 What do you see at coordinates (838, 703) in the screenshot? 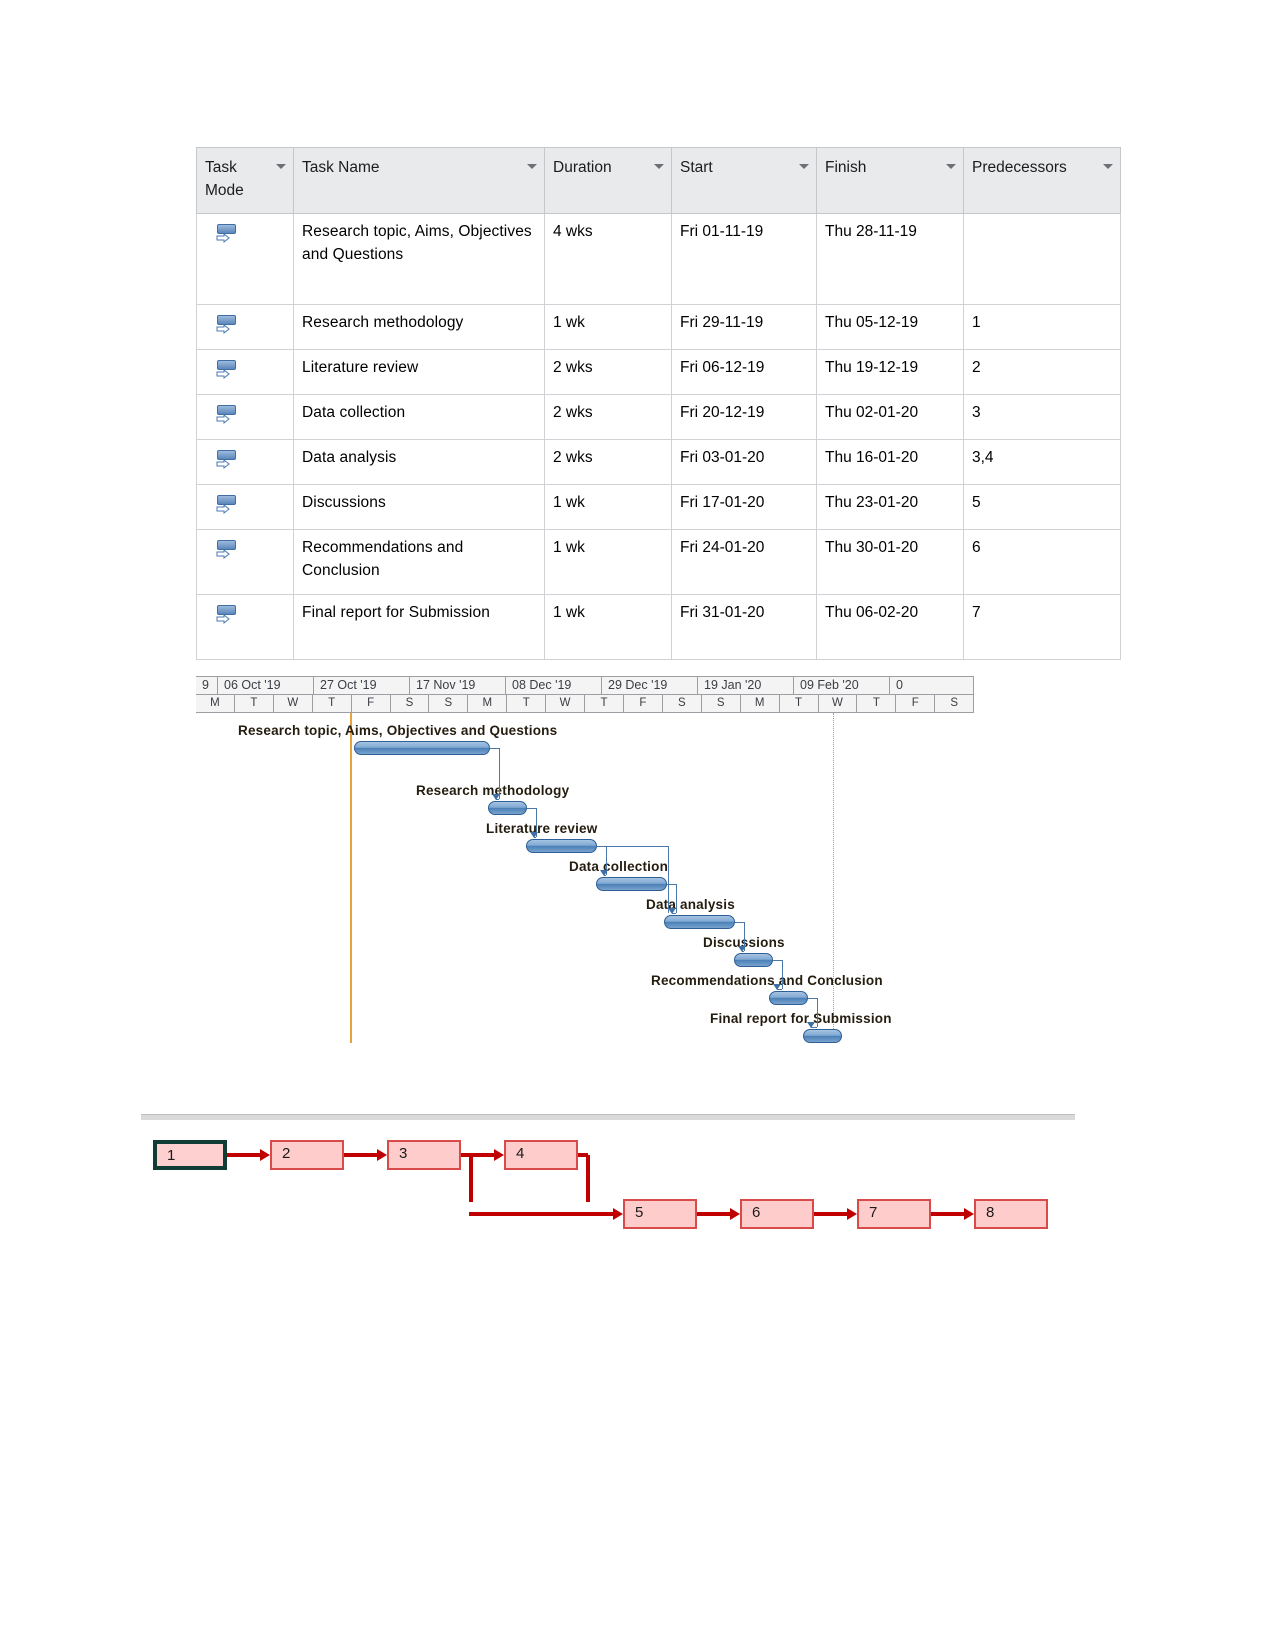
I see `timeline-day-label: W` at bounding box center [838, 703].